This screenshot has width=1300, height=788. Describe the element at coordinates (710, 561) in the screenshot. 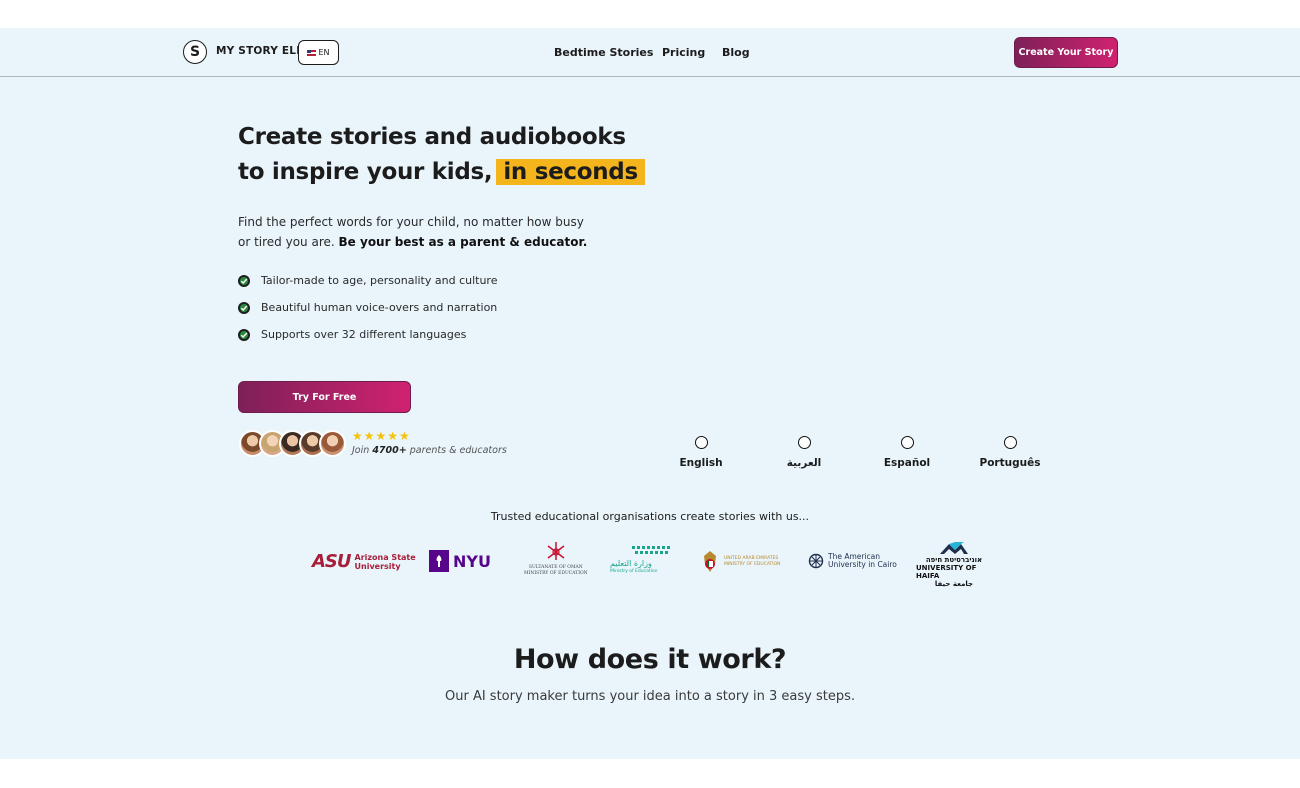

I see `uae-emblem-icon` at that location.